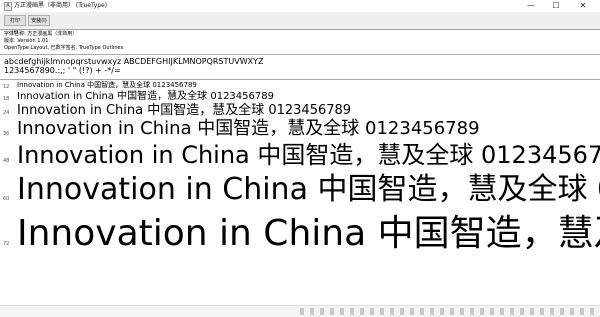 The width and height of the screenshot is (600, 317). Describe the element at coordinates (6, 161) in the screenshot. I see `size-label: 48` at that location.